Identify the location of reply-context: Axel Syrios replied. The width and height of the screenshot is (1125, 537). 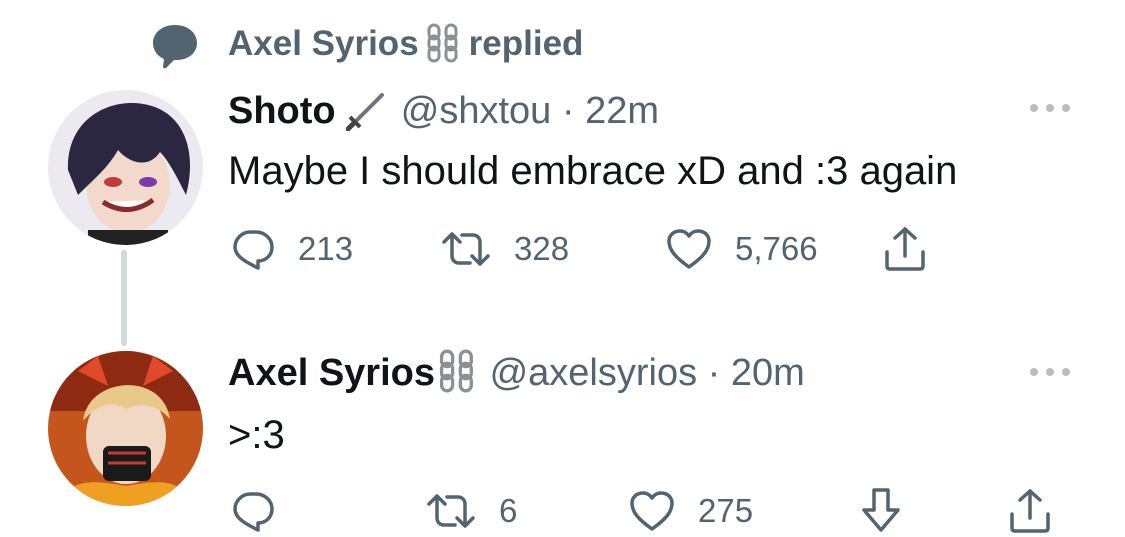
(405, 44).